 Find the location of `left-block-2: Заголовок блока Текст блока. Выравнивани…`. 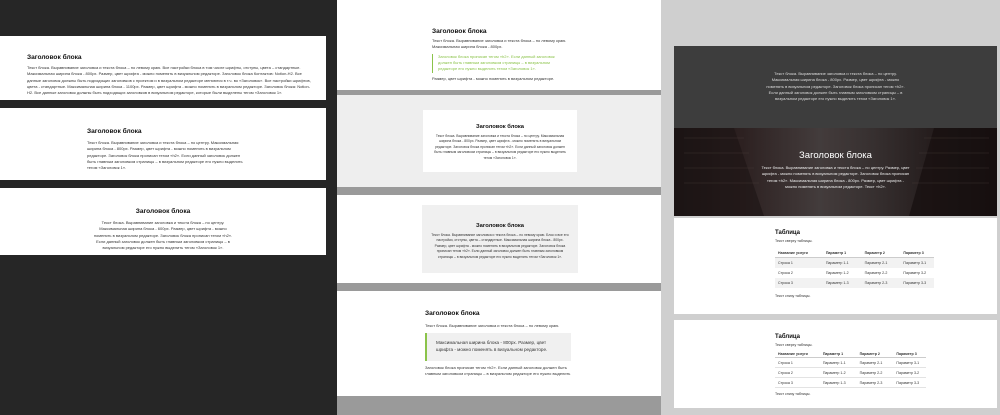

left-block-2: Заголовок блока Текст блока. Выравнивани… is located at coordinates (163, 144).